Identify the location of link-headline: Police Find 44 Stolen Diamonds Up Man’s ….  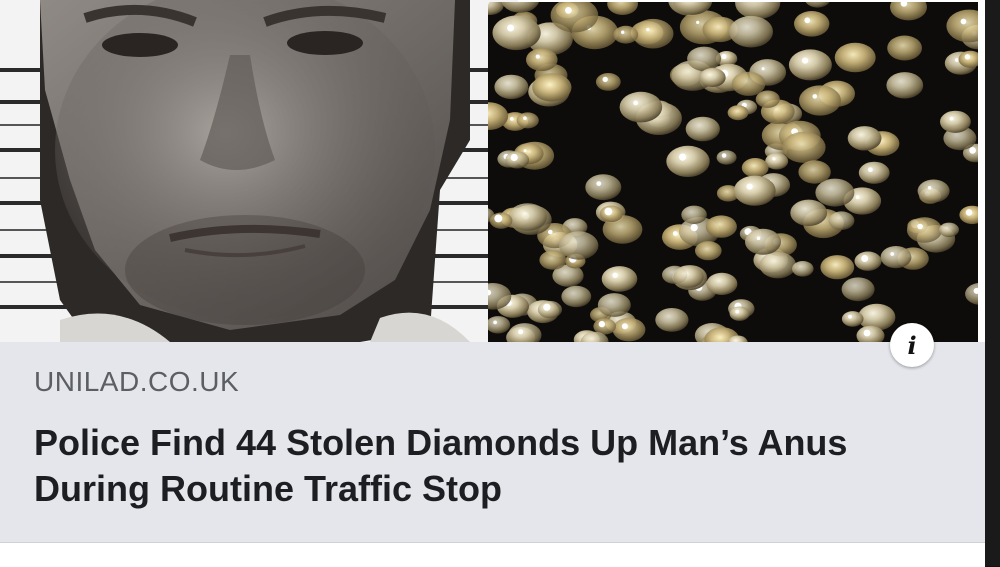
(484, 466).